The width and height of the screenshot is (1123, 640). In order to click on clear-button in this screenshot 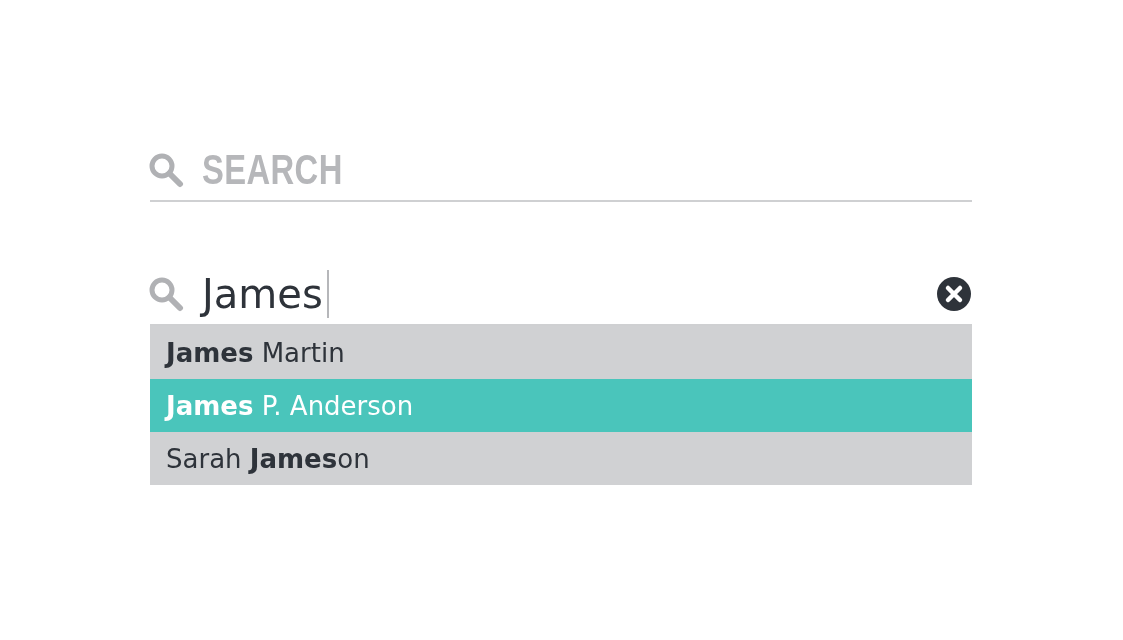, I will do `click(954, 294)`.